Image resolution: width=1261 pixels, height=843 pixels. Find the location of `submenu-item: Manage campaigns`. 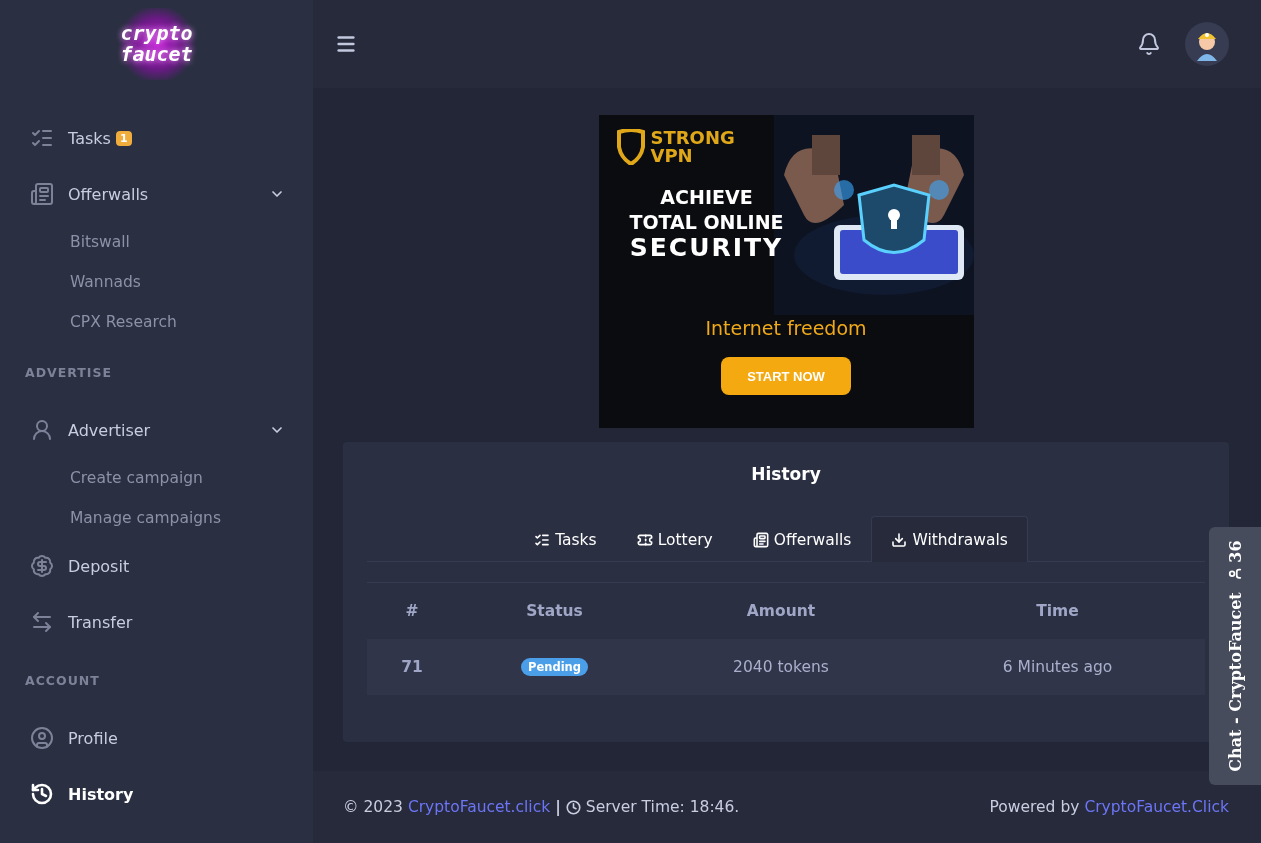

submenu-item: Manage campaigns is located at coordinates (156, 518).